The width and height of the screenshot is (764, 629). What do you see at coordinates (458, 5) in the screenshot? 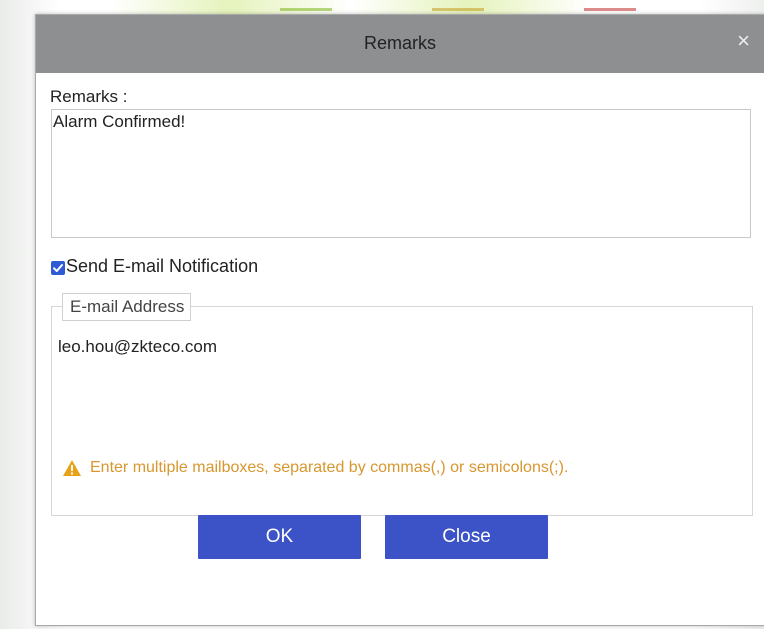
I see `background-indicator-orange` at bounding box center [458, 5].